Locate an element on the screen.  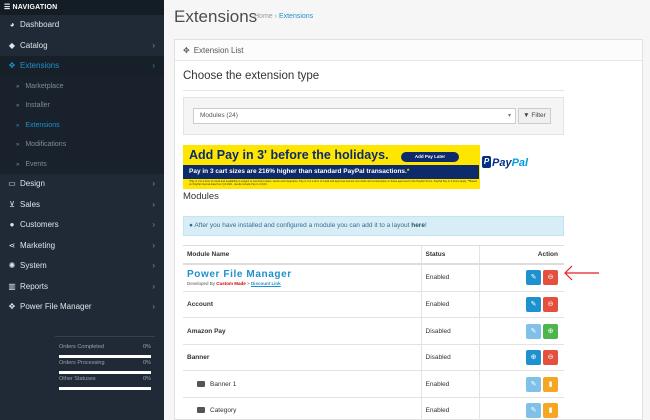
submenu-item-label: Installer is located at coordinates (37, 105).